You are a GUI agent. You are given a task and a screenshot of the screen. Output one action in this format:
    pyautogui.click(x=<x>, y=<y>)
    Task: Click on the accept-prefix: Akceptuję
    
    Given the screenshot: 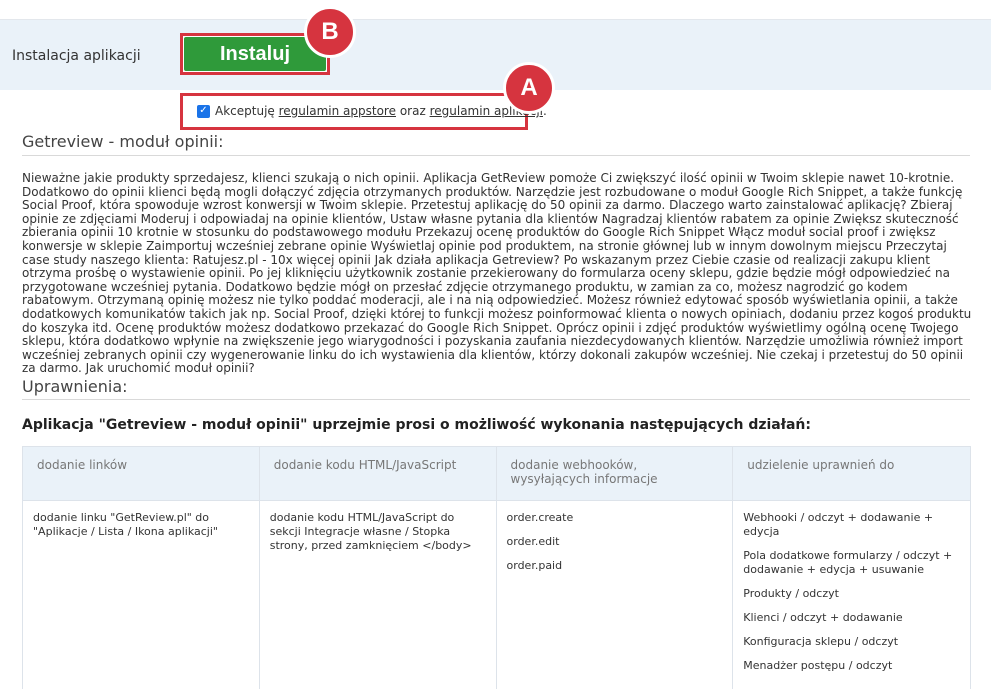 What is the action you would take?
    pyautogui.click(x=245, y=111)
    